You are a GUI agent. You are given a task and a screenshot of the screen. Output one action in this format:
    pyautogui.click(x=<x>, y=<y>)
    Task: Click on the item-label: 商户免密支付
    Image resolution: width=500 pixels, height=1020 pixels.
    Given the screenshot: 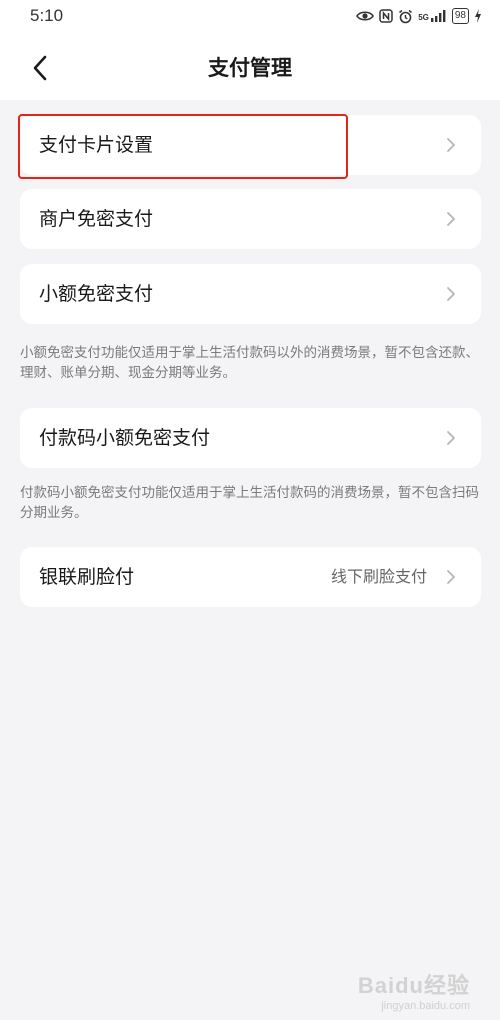 What is the action you would take?
    pyautogui.click(x=96, y=219)
    